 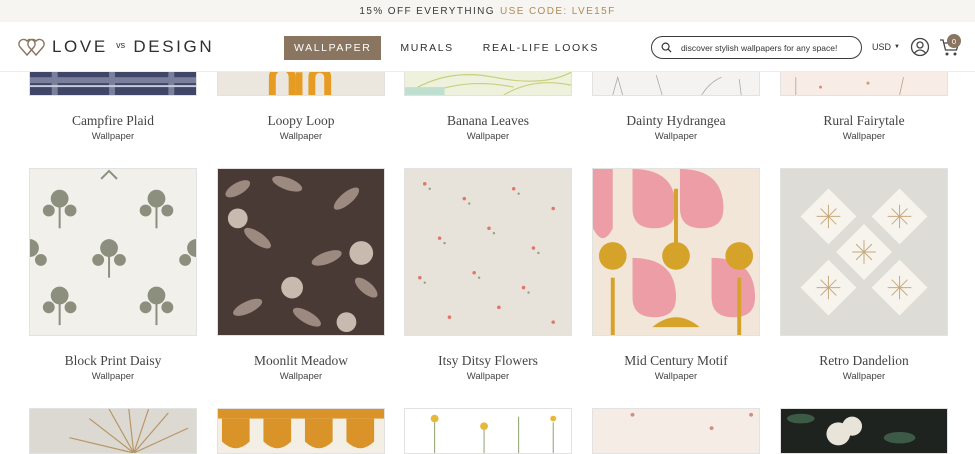 What do you see at coordinates (541, 48) in the screenshot?
I see `nav-real-life-looks: REAL-LIFE LOOKS` at bounding box center [541, 48].